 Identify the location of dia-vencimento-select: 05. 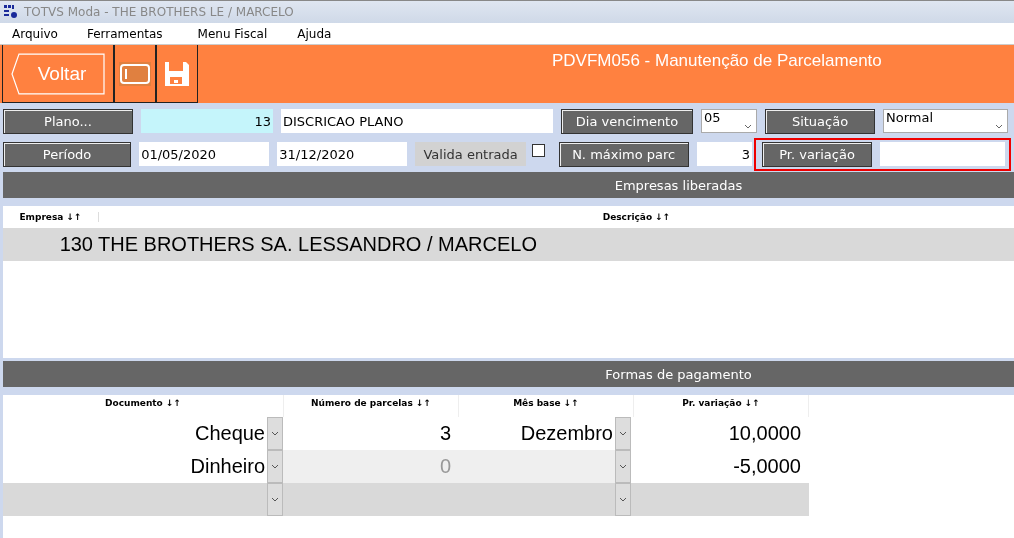
(729, 121).